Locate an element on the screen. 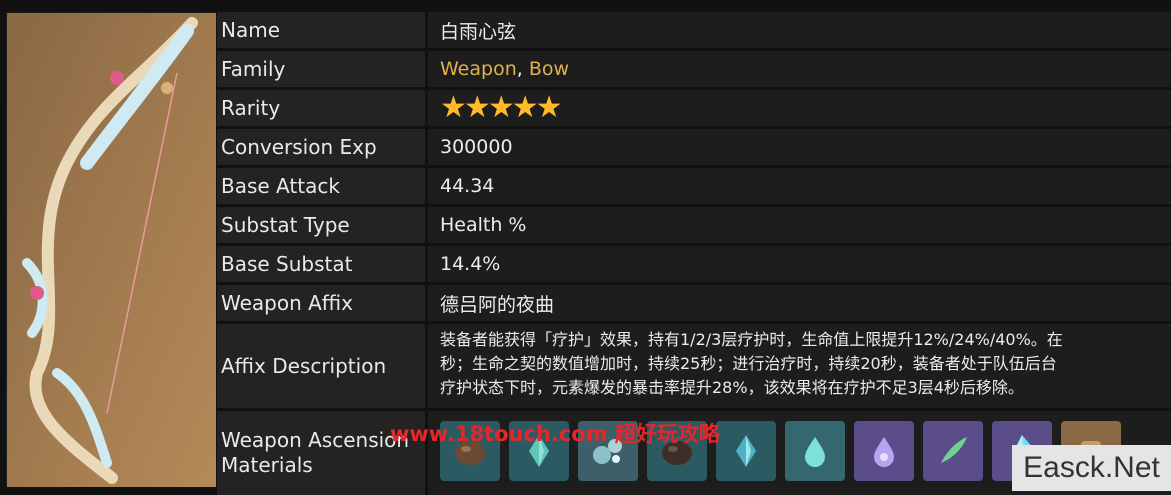 The width and height of the screenshot is (1171, 495). label-line: Weapon Ascension is located at coordinates (315, 440).